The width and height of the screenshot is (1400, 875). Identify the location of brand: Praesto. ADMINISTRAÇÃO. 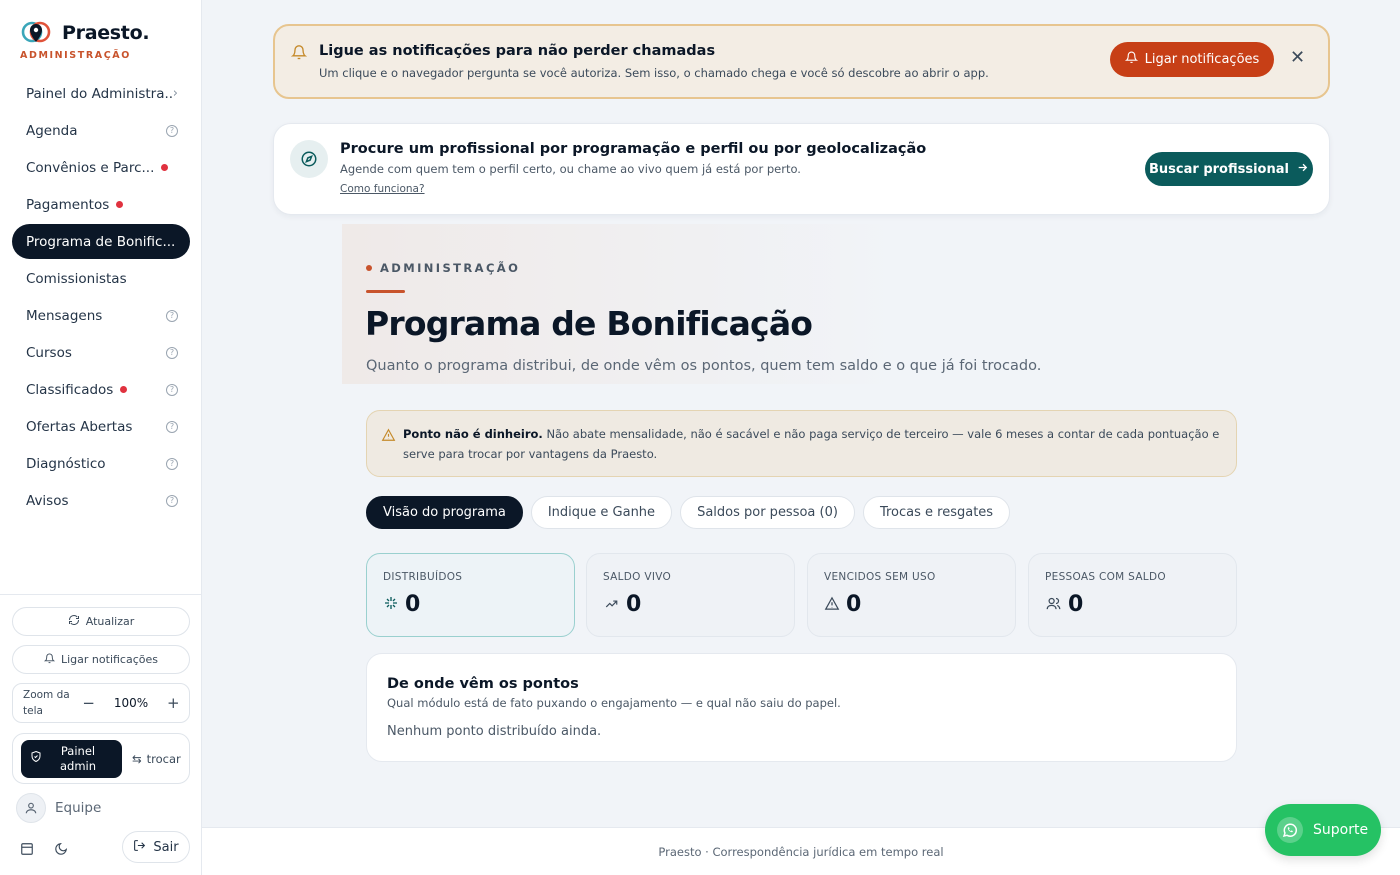
(85, 40).